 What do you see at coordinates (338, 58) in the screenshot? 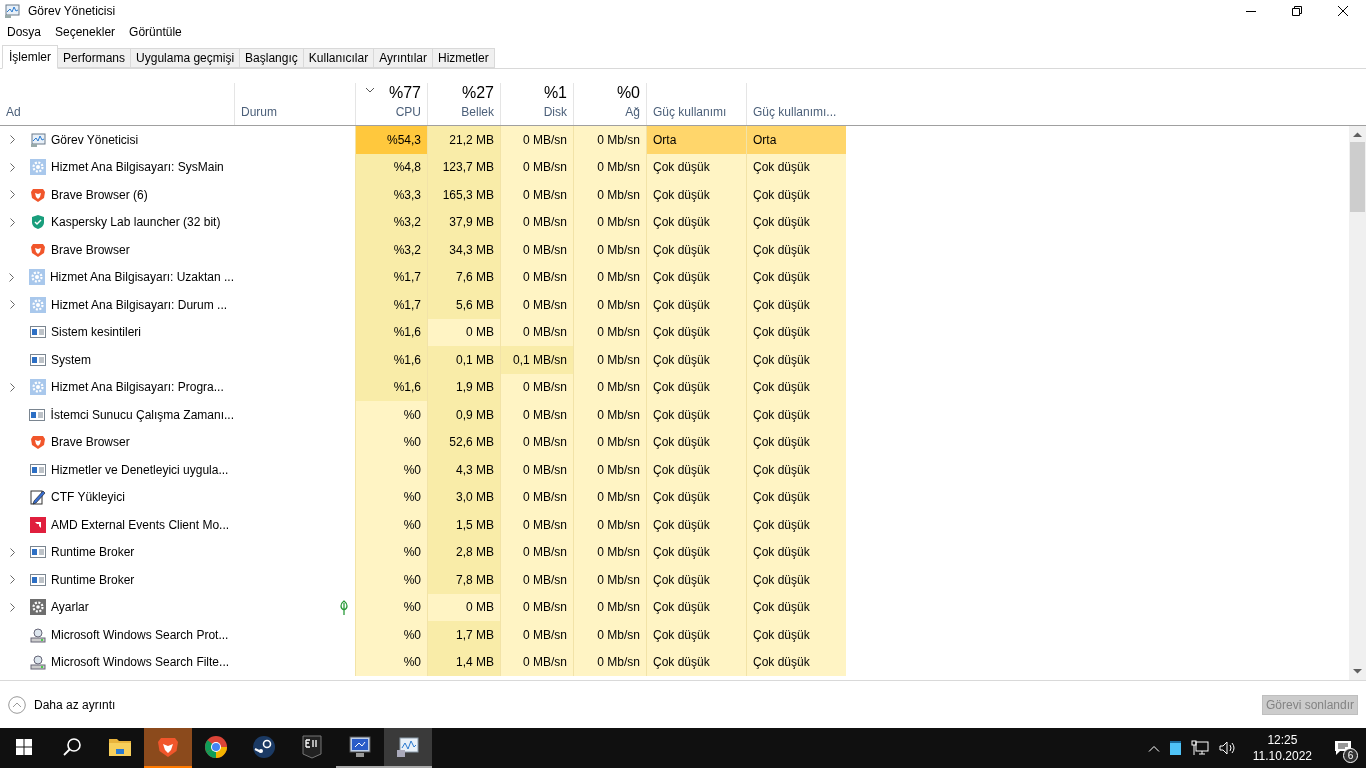
I see `tab: Kullanıcılar` at bounding box center [338, 58].